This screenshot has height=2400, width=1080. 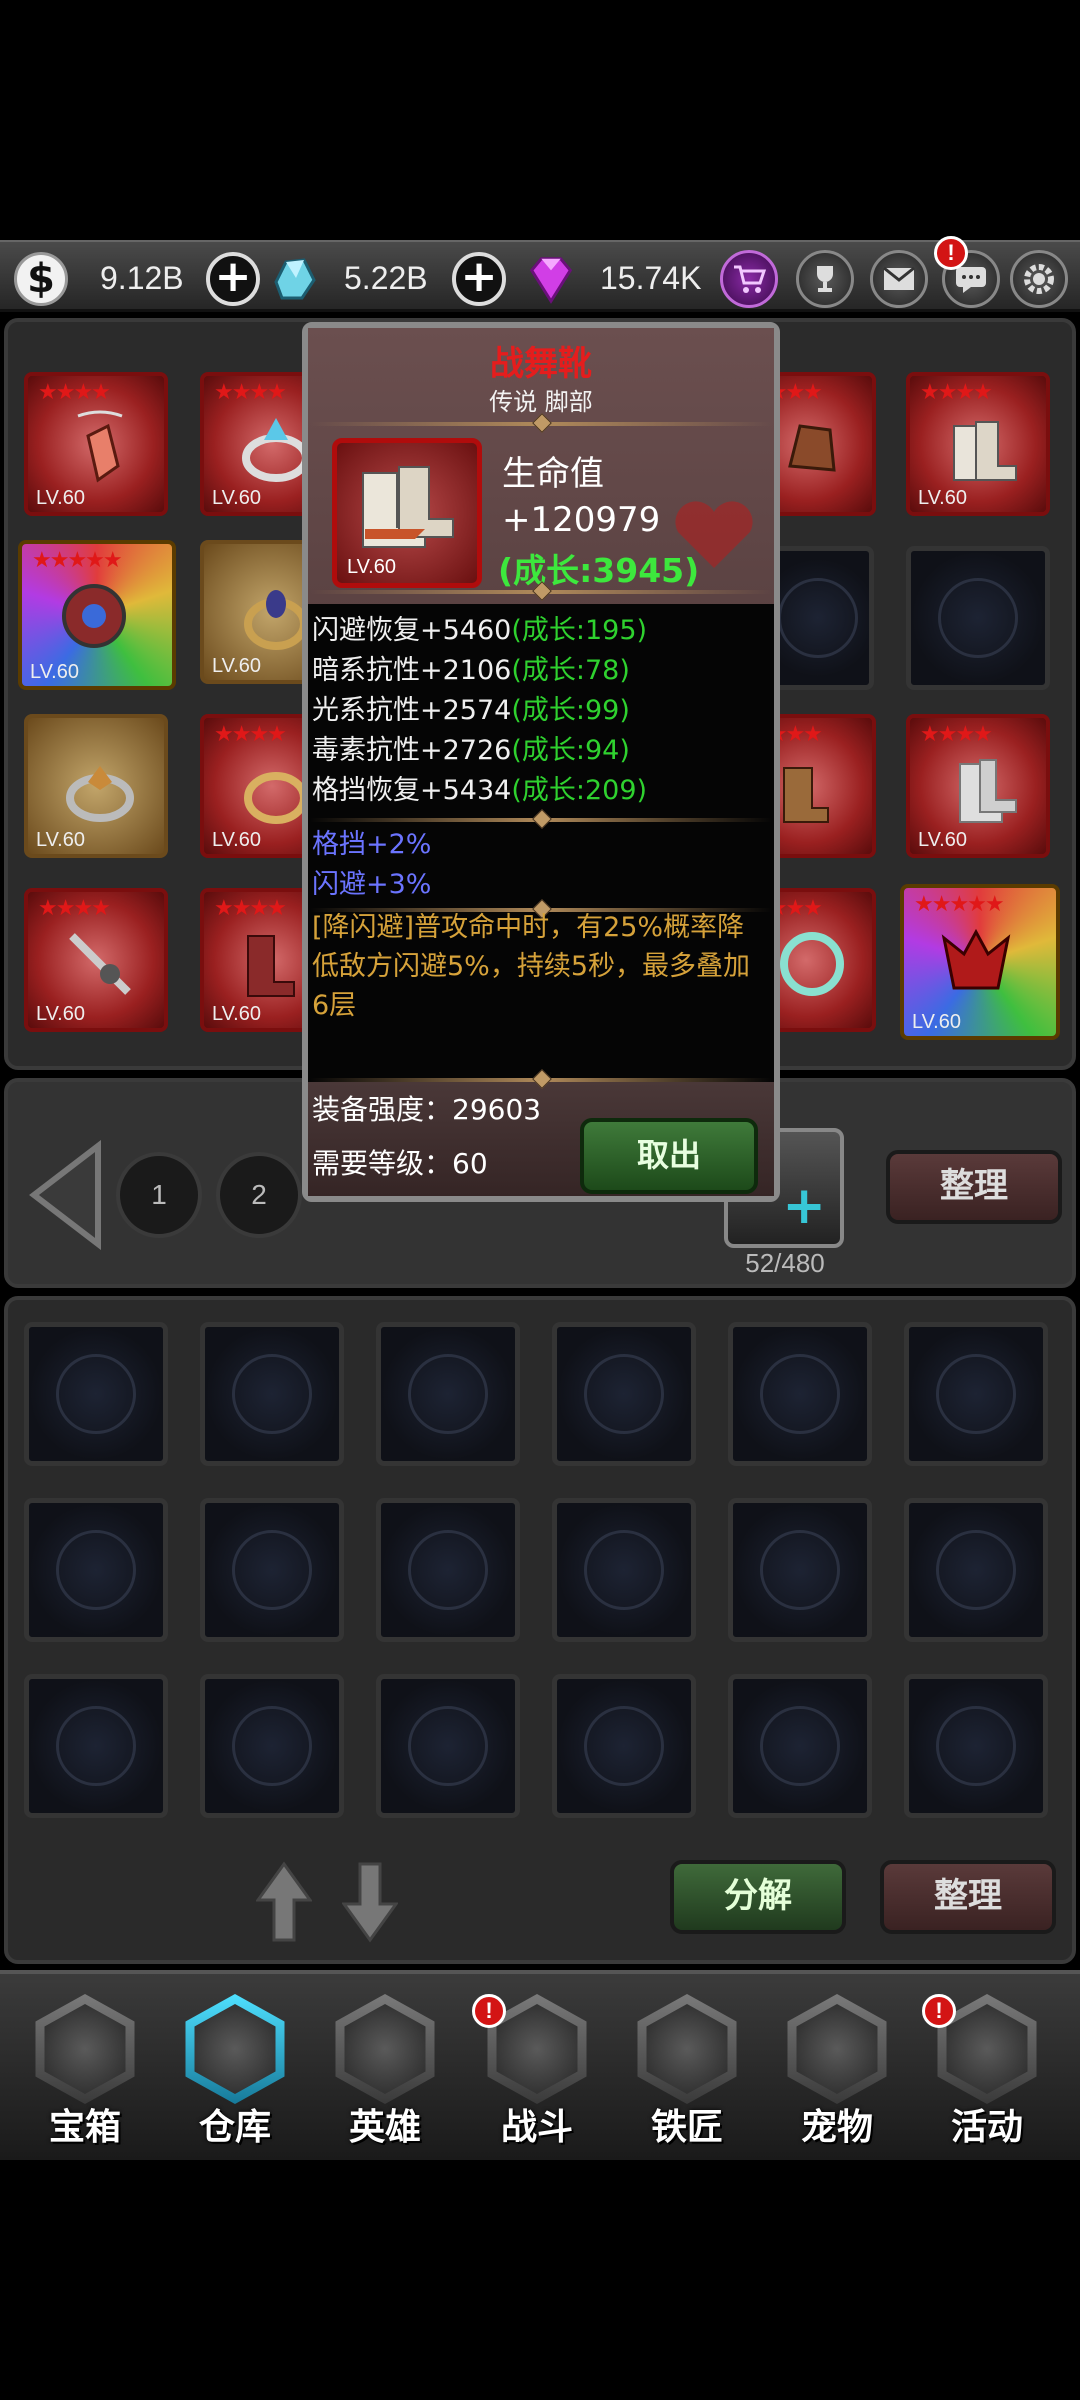 I want to click on settings-button, so click(x=1039, y=279).